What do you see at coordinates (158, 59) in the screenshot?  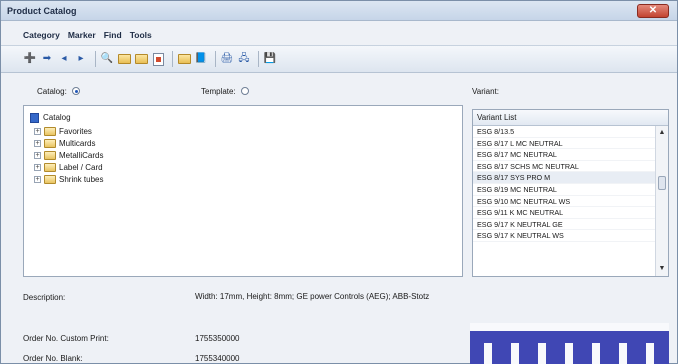 I see `print-preview-icon` at bounding box center [158, 59].